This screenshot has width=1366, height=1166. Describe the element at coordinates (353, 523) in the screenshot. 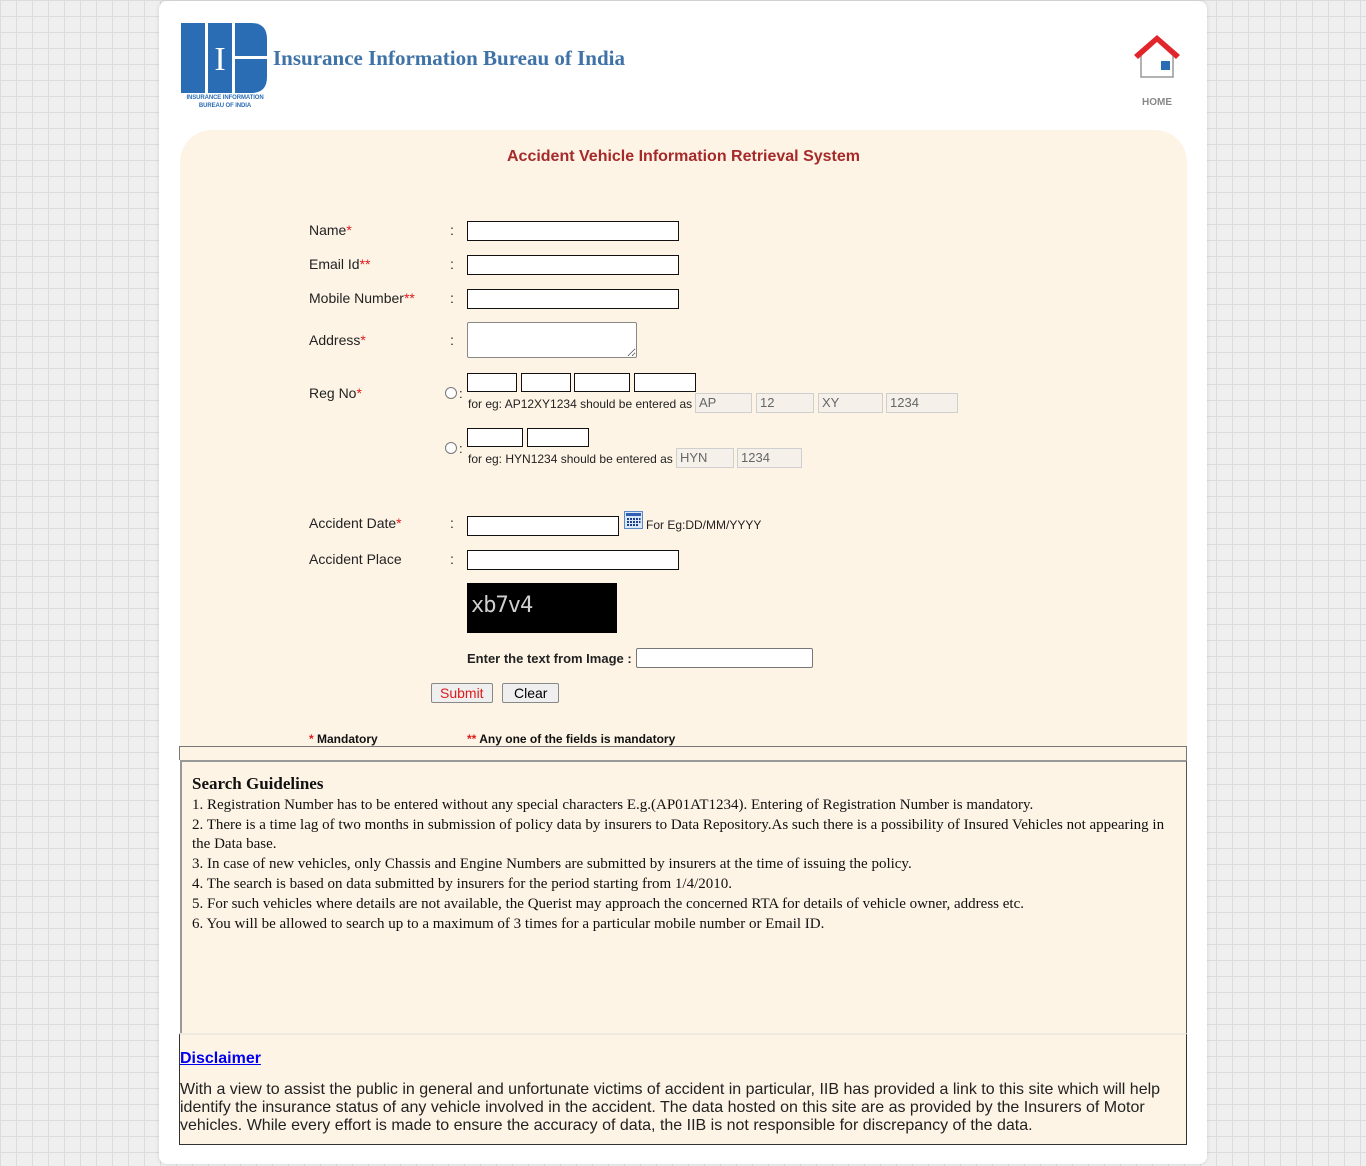

I see `accident-date-label-text: Accident Date` at that location.